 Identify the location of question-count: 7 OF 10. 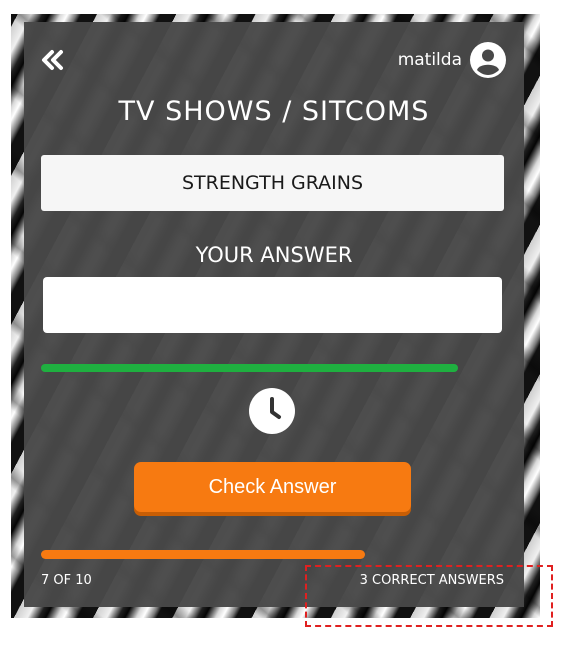
(66, 580).